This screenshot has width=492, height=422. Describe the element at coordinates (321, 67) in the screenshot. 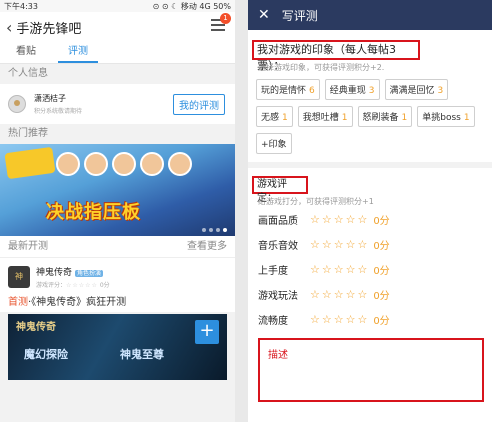

I see `impression-hint: 选择游戏印象，可获得评测积分+2.` at that location.